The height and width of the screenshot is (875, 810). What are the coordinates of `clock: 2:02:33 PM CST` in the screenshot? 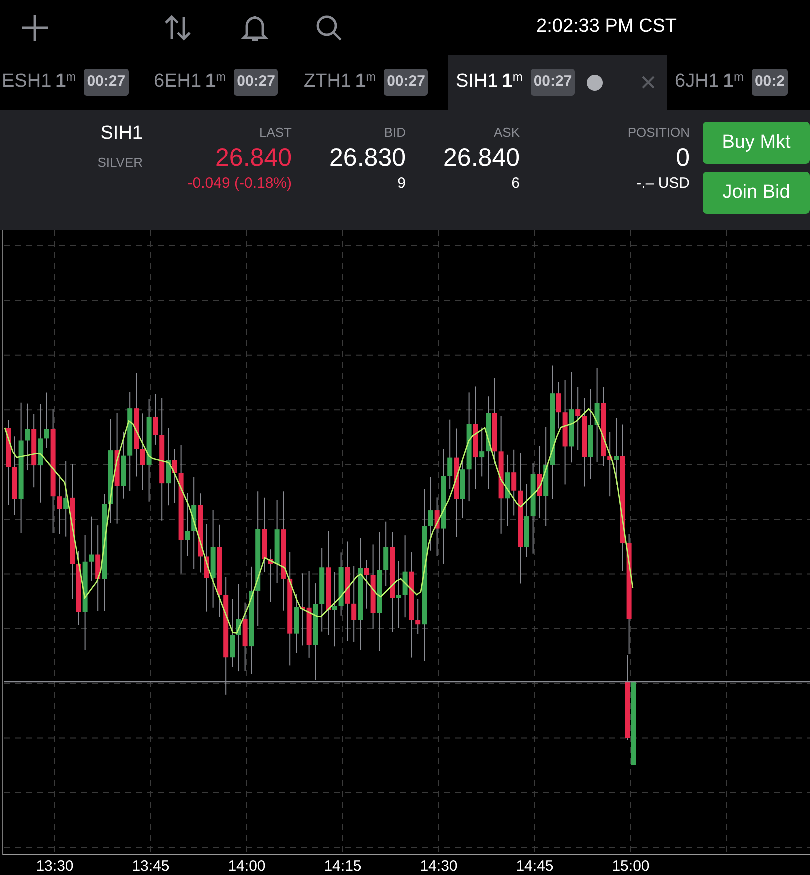 It's located at (606, 27).